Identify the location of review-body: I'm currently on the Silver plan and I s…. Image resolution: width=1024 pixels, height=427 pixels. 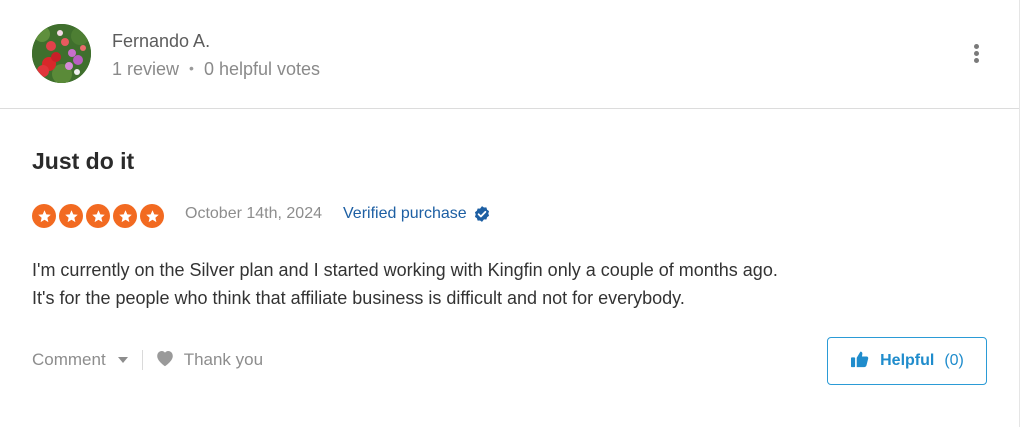
(482, 284).